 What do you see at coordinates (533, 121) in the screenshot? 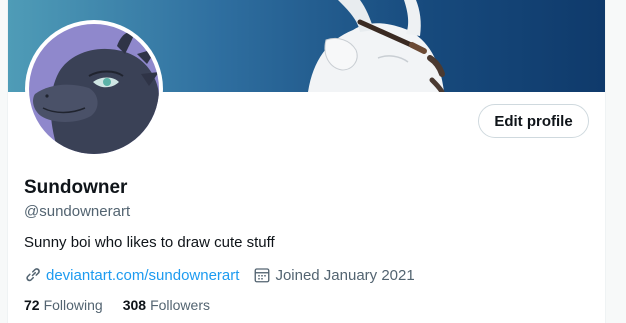
I see `edit-profile-button: Edit profile` at bounding box center [533, 121].